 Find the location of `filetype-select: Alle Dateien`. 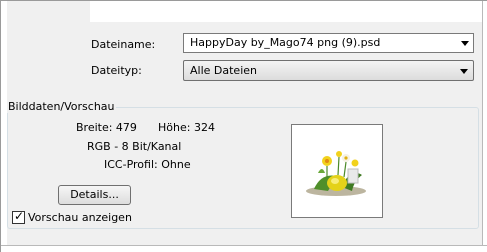

filetype-select: Alle Dateien is located at coordinates (328, 70).